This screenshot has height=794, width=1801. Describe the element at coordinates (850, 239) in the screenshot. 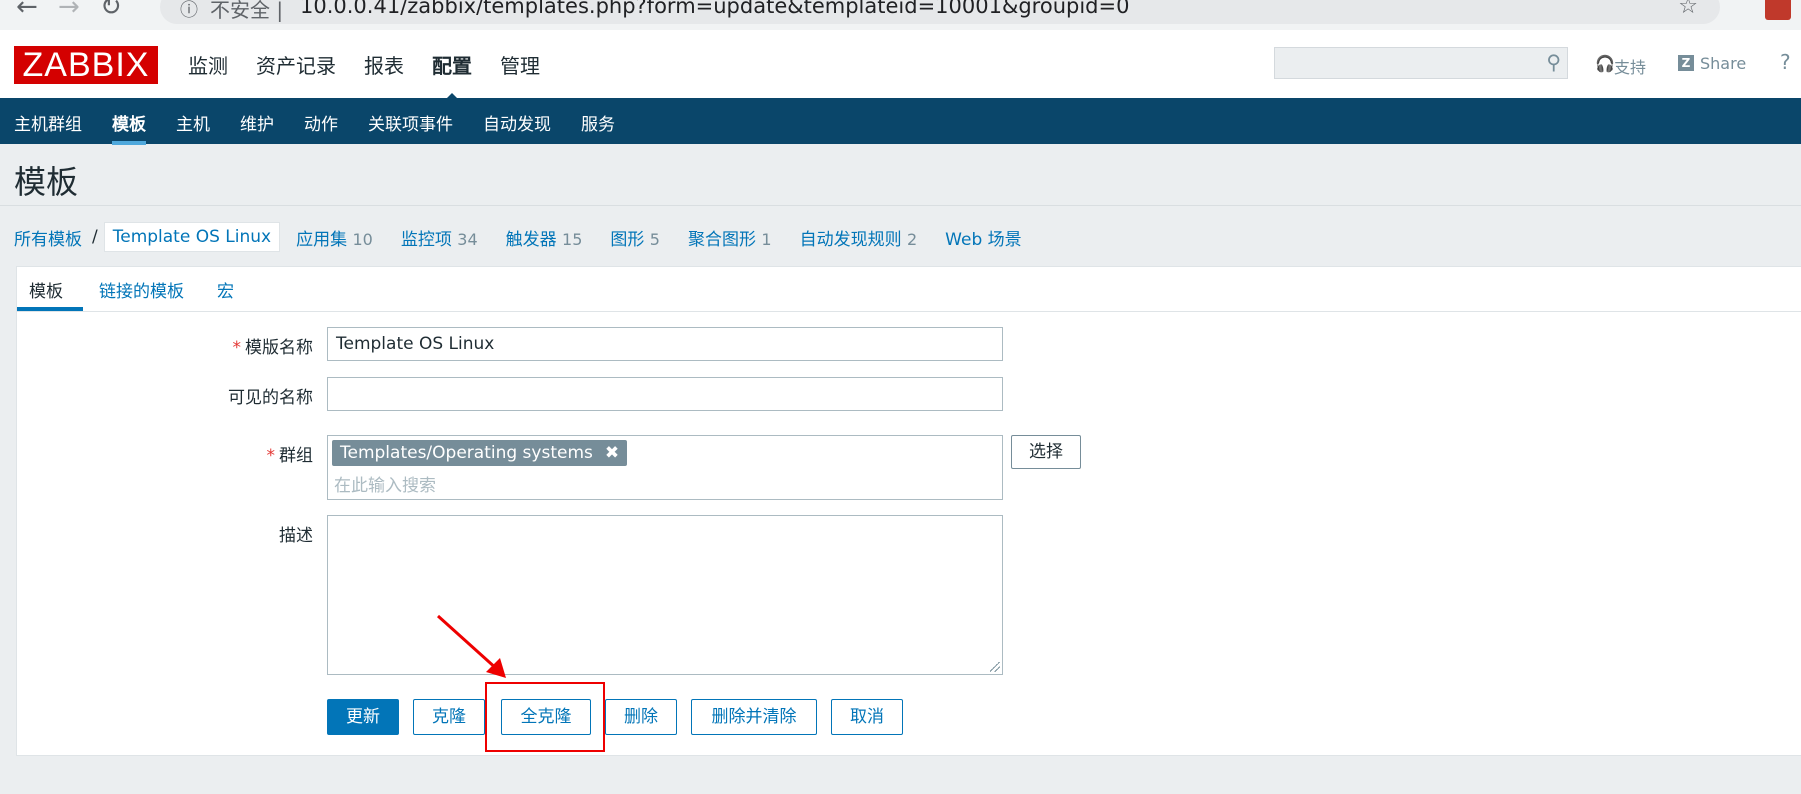

I see `breadcrumb-label: 自动发现规则` at that location.